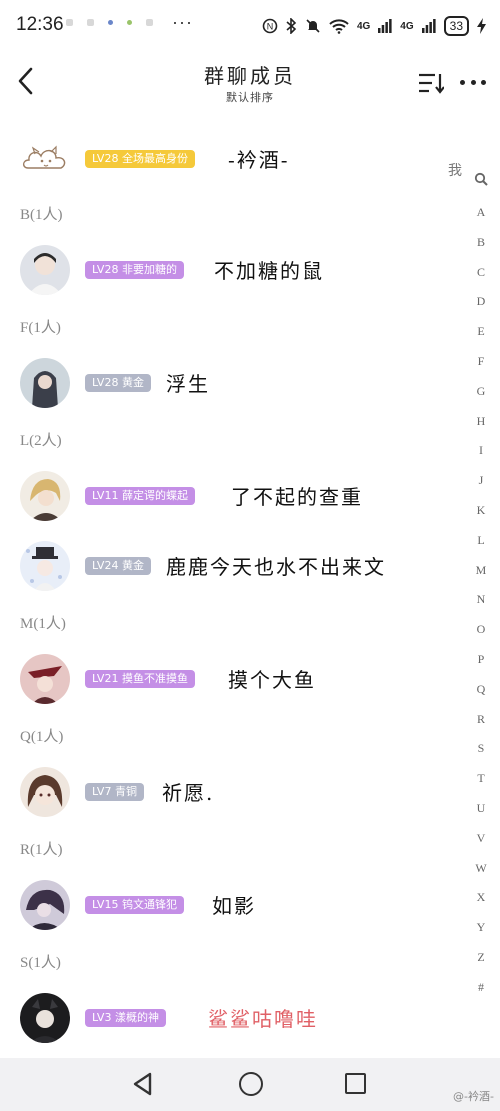 The height and width of the screenshot is (1111, 500). Describe the element at coordinates (297, 497) in the screenshot. I see `member-name: 了不起的查重` at that location.